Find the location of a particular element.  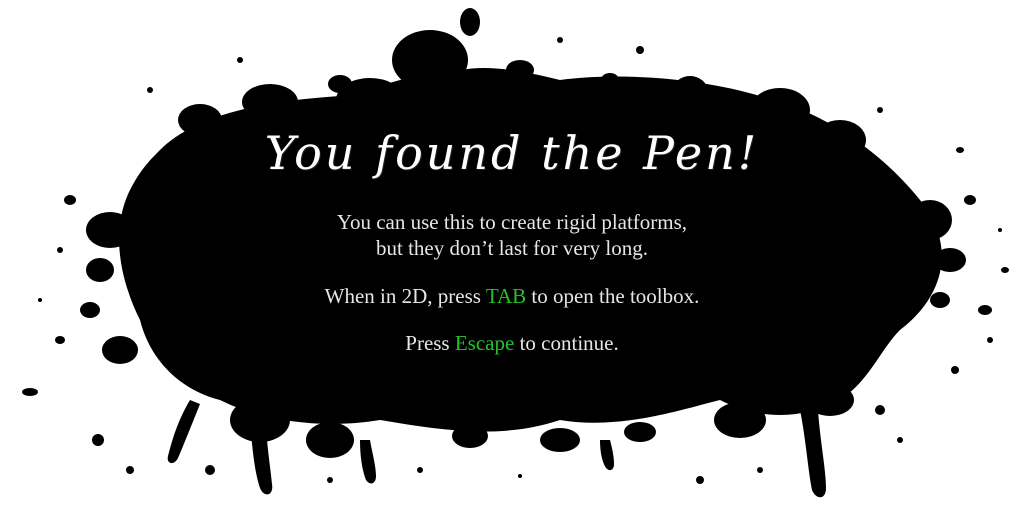

toolbox-hint-prefix: When in 2D, press is located at coordinates (402, 296).